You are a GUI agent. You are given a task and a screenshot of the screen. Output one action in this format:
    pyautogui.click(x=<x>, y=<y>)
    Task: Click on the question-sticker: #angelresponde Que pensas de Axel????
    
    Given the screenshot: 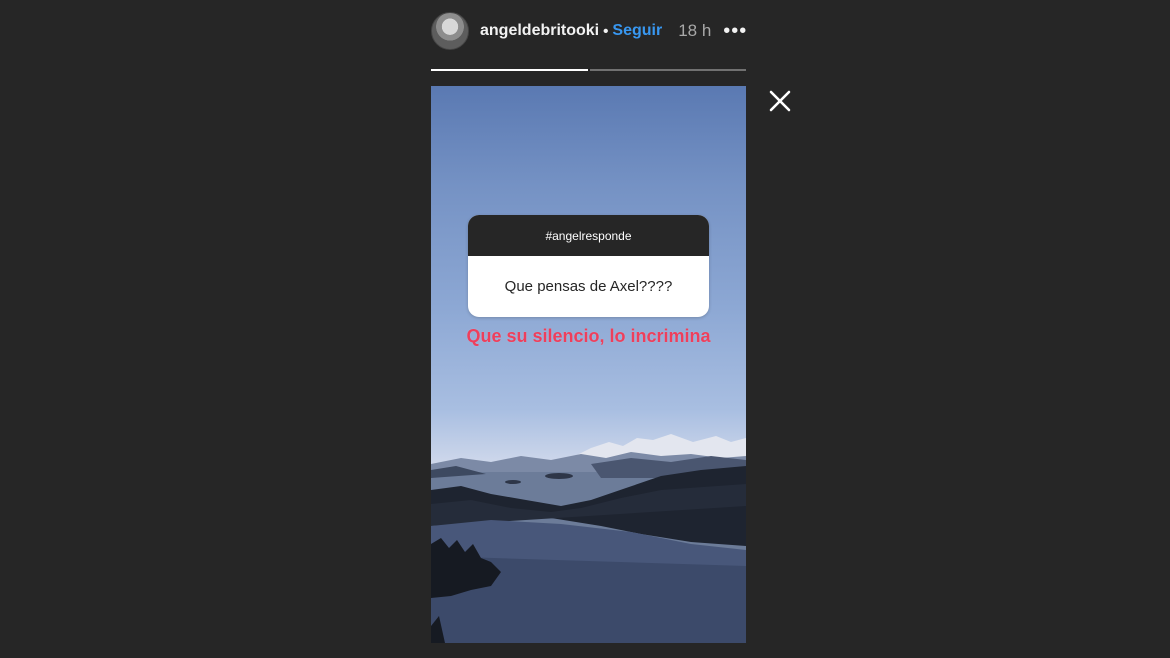 What is the action you would take?
    pyautogui.click(x=588, y=266)
    